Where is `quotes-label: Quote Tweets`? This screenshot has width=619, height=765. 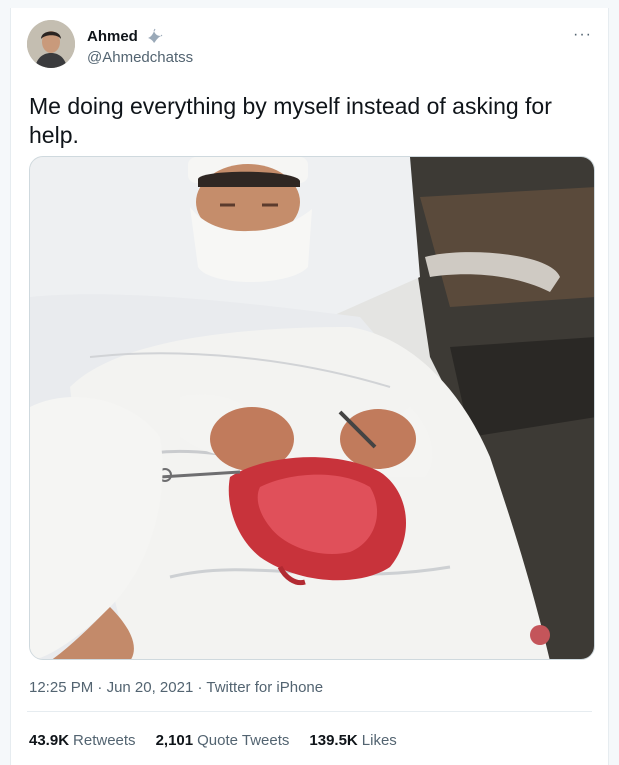 quotes-label: Quote Tweets is located at coordinates (243, 740).